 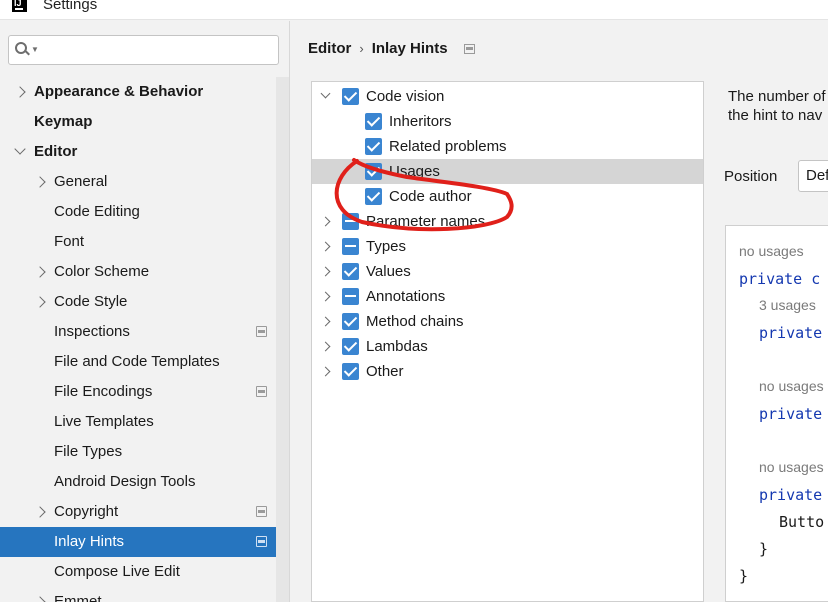 What do you see at coordinates (86, 511) in the screenshot?
I see `sidebar-item-label: Copyright` at bounding box center [86, 511].